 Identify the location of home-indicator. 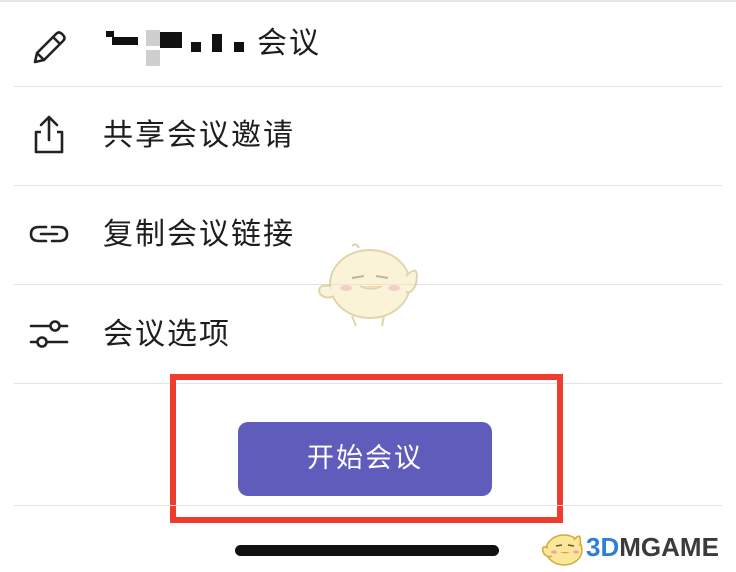
(367, 550).